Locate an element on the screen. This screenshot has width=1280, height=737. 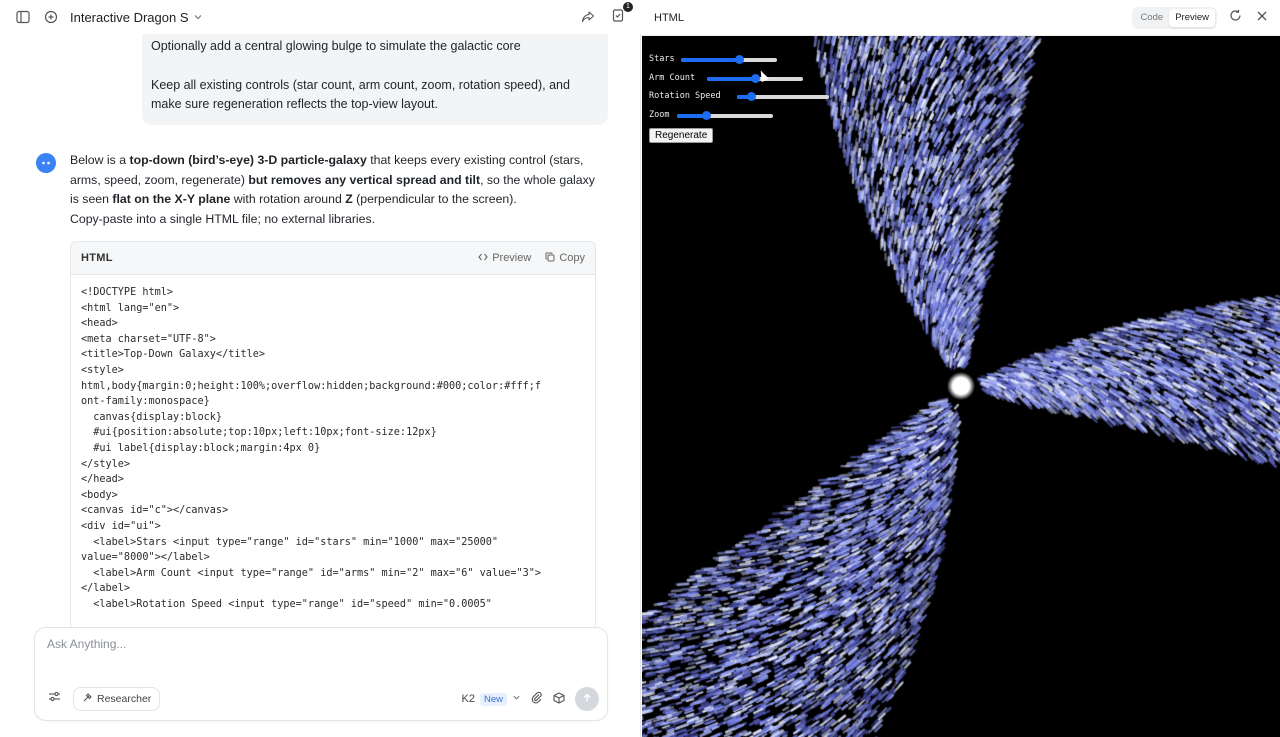
code-brackets-icon is located at coordinates (483, 258).